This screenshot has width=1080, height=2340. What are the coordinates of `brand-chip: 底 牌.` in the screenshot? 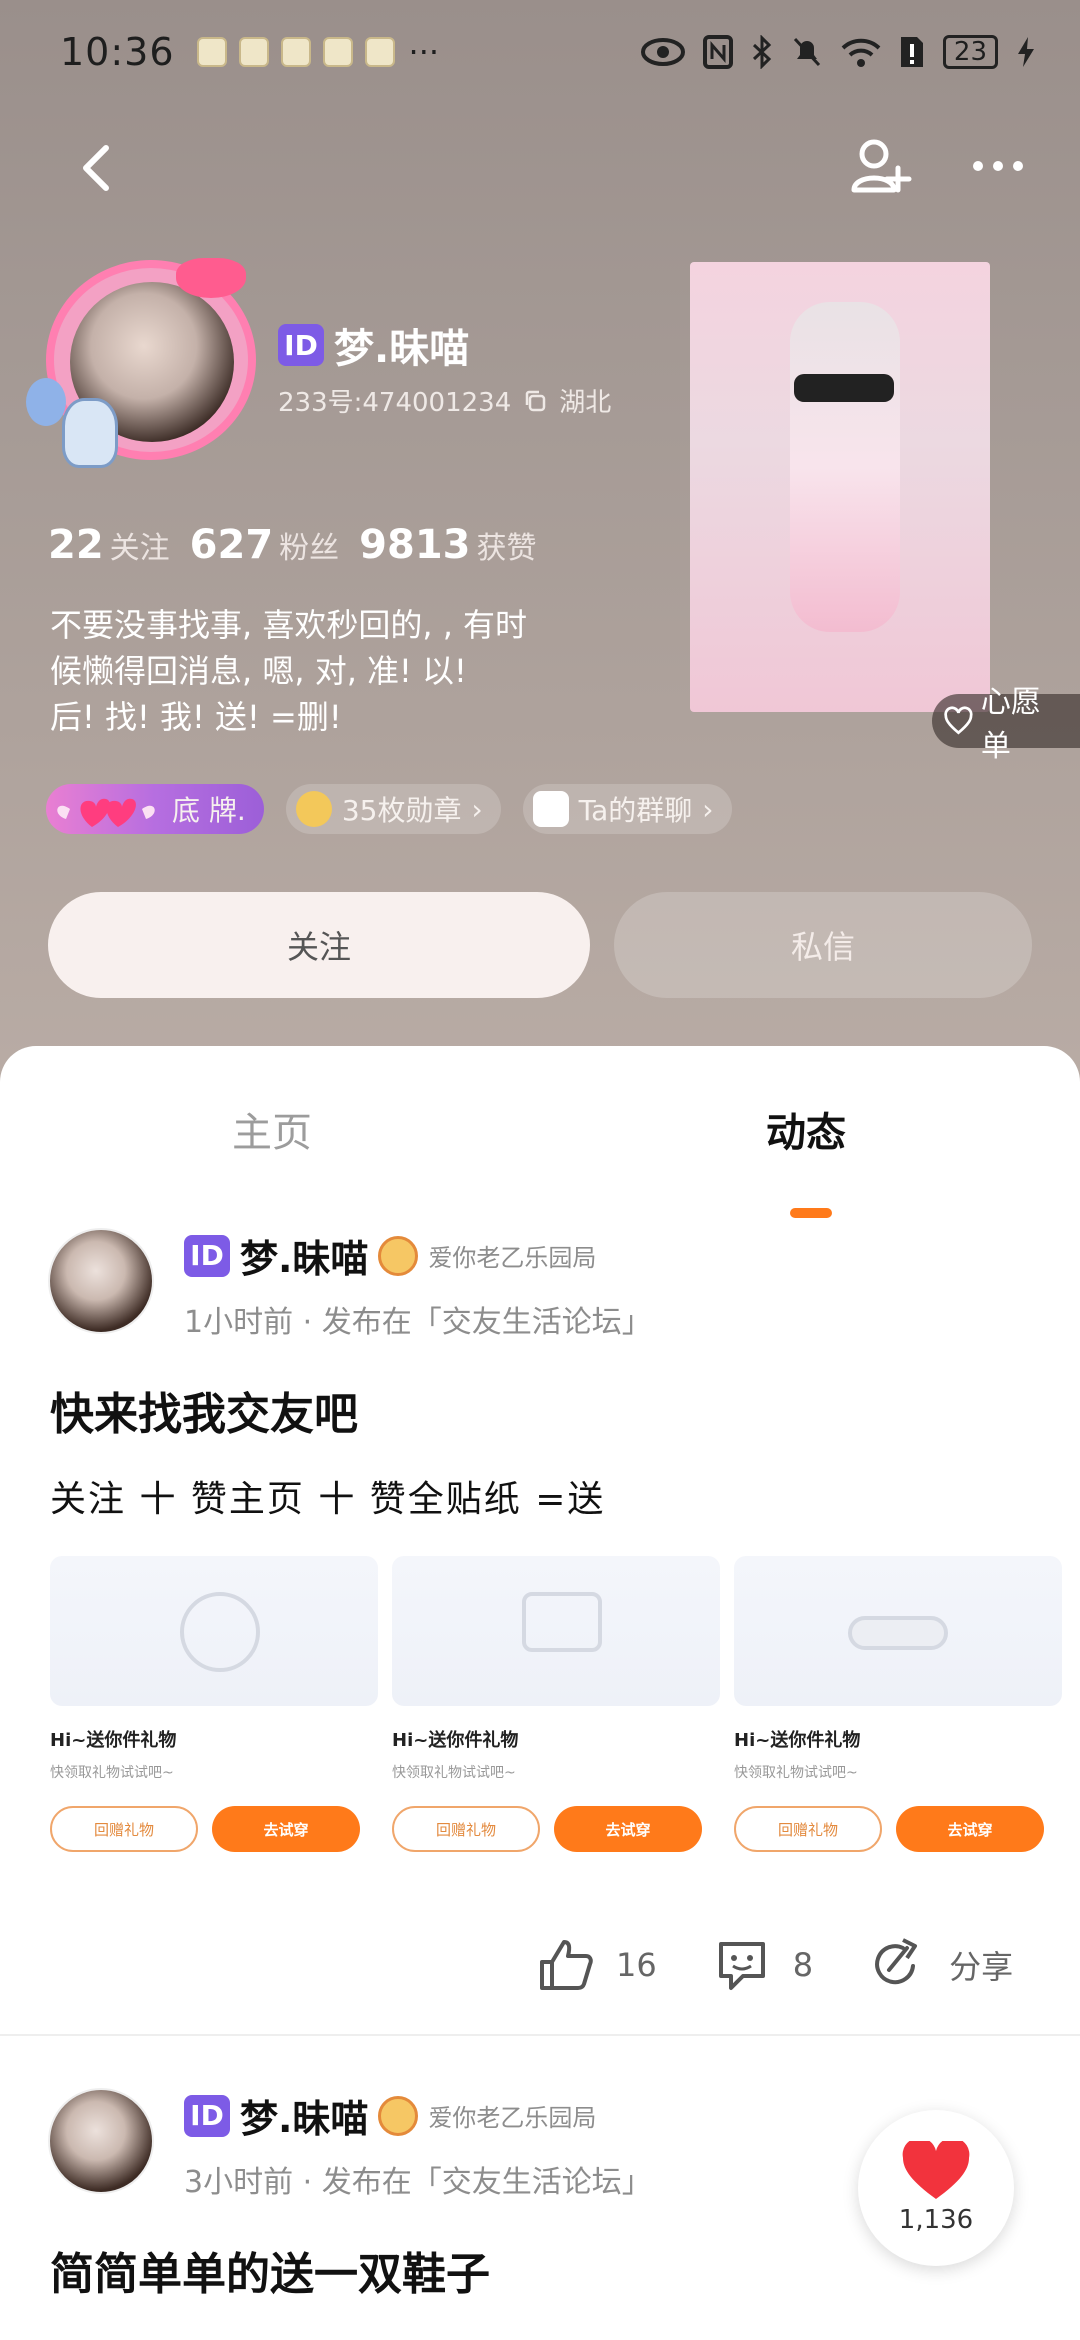 It's located at (155, 809).